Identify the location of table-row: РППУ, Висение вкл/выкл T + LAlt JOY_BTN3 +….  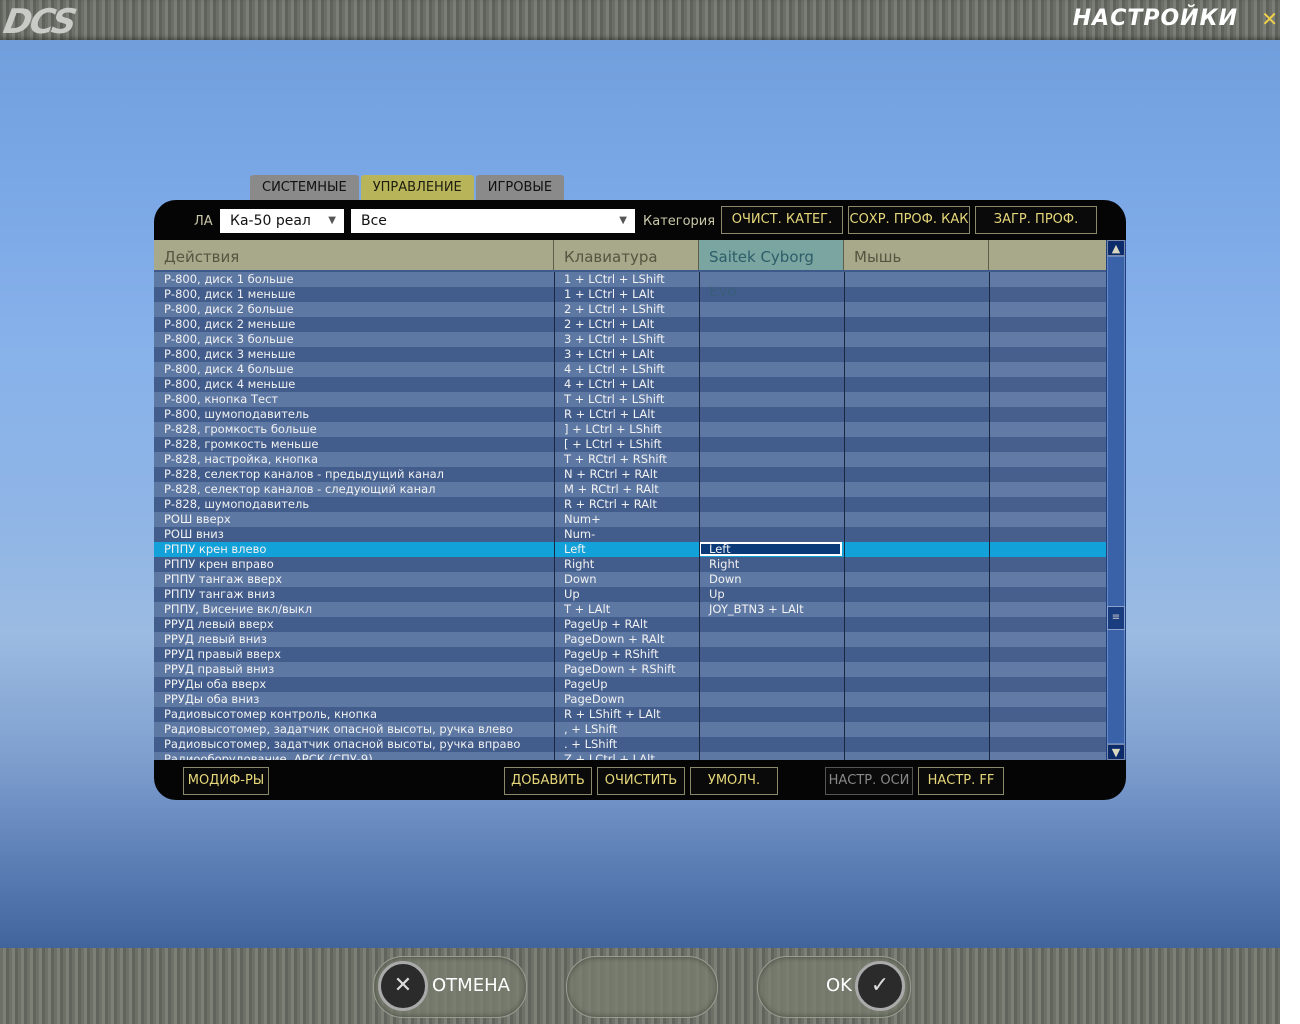
(630, 609).